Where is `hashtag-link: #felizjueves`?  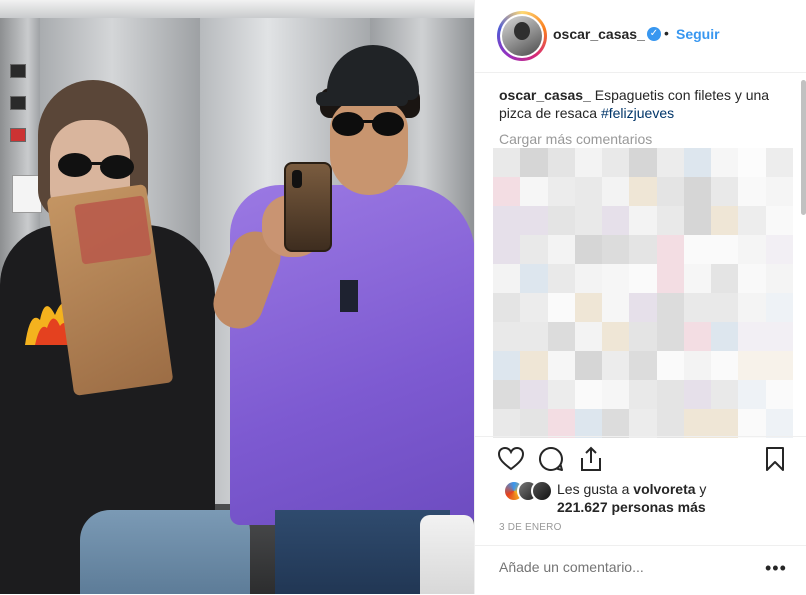
hashtag-link: #felizjueves is located at coordinates (637, 113).